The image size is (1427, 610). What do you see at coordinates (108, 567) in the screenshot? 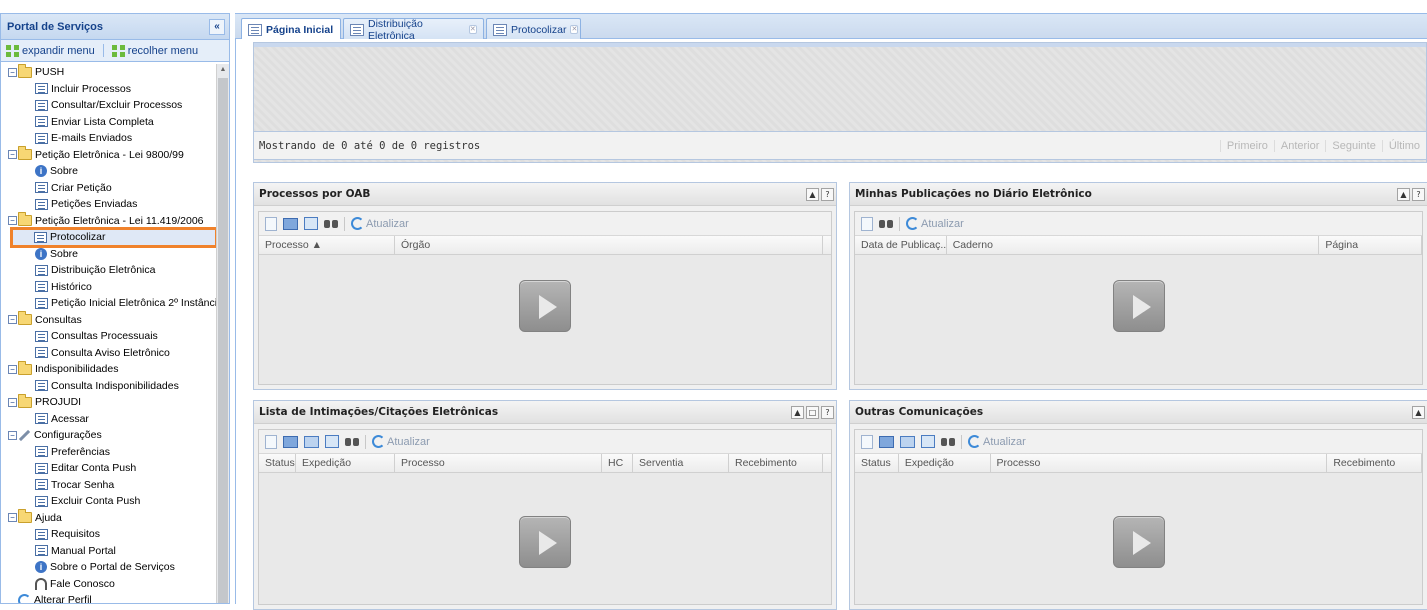
I see `menu-item: i Sobre o Portal de Serviços` at bounding box center [108, 567].